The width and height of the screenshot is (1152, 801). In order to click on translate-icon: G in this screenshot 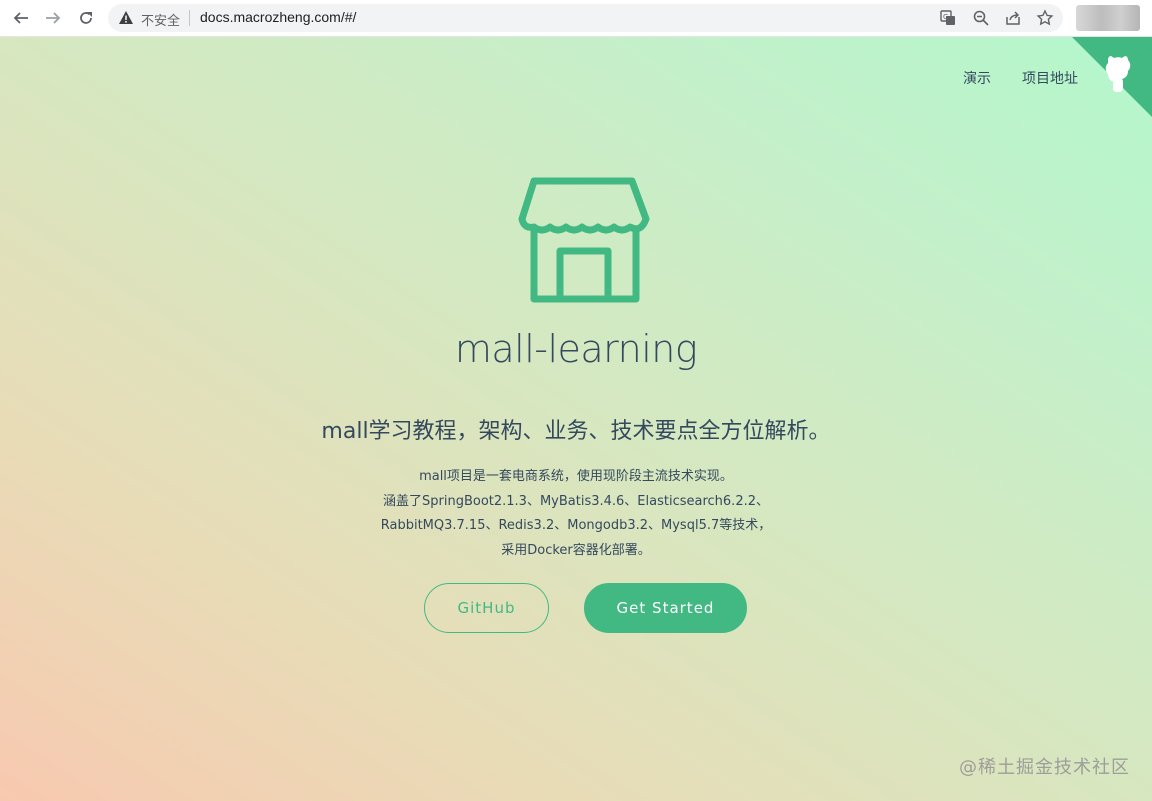, I will do `click(948, 18)`.